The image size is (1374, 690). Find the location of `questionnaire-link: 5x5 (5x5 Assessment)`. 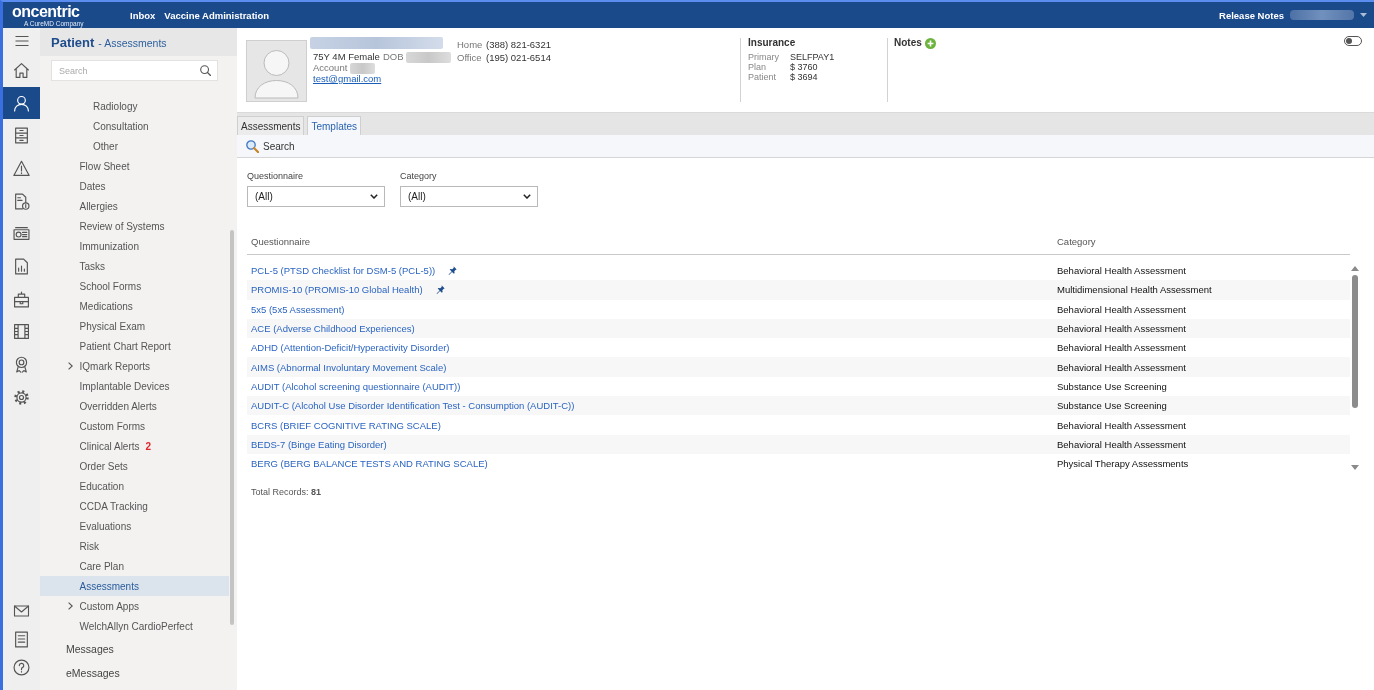

questionnaire-link: 5x5 (5x5 Assessment) is located at coordinates (298, 309).